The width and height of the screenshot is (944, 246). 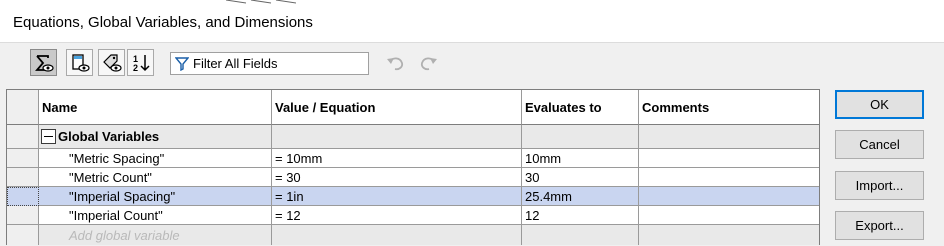 I want to click on tag-eye-icon, so click(x=112, y=62).